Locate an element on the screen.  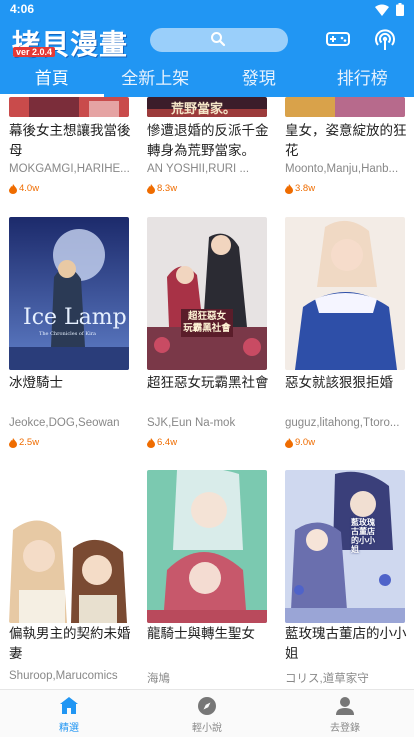
battery-icon is located at coordinates (400, 9).